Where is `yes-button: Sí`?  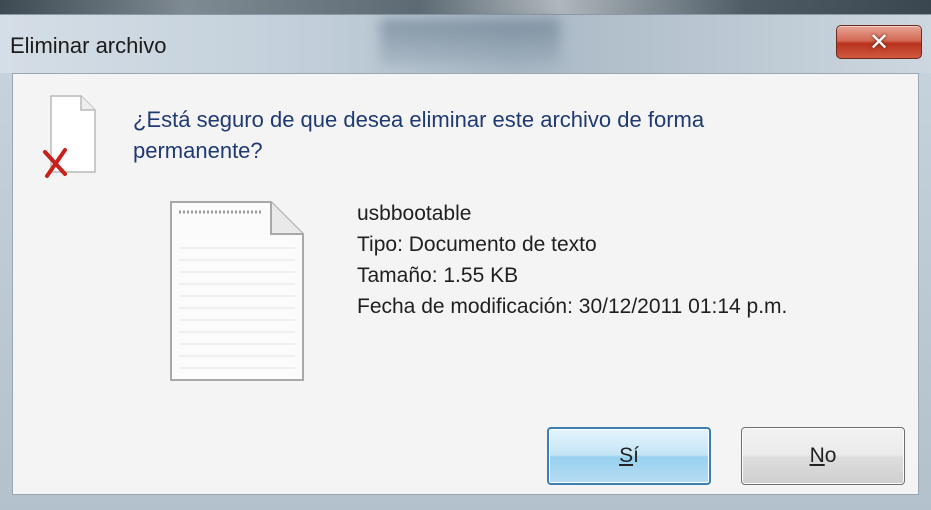
yes-button: Sí is located at coordinates (629, 456).